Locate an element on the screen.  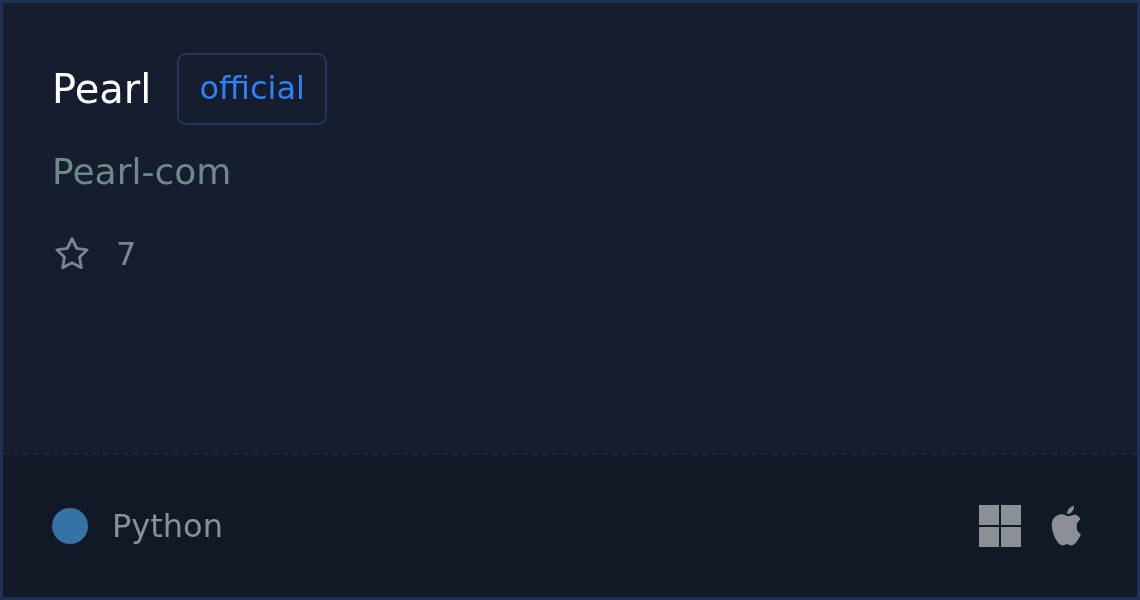
official-badge: official is located at coordinates (252, 89).